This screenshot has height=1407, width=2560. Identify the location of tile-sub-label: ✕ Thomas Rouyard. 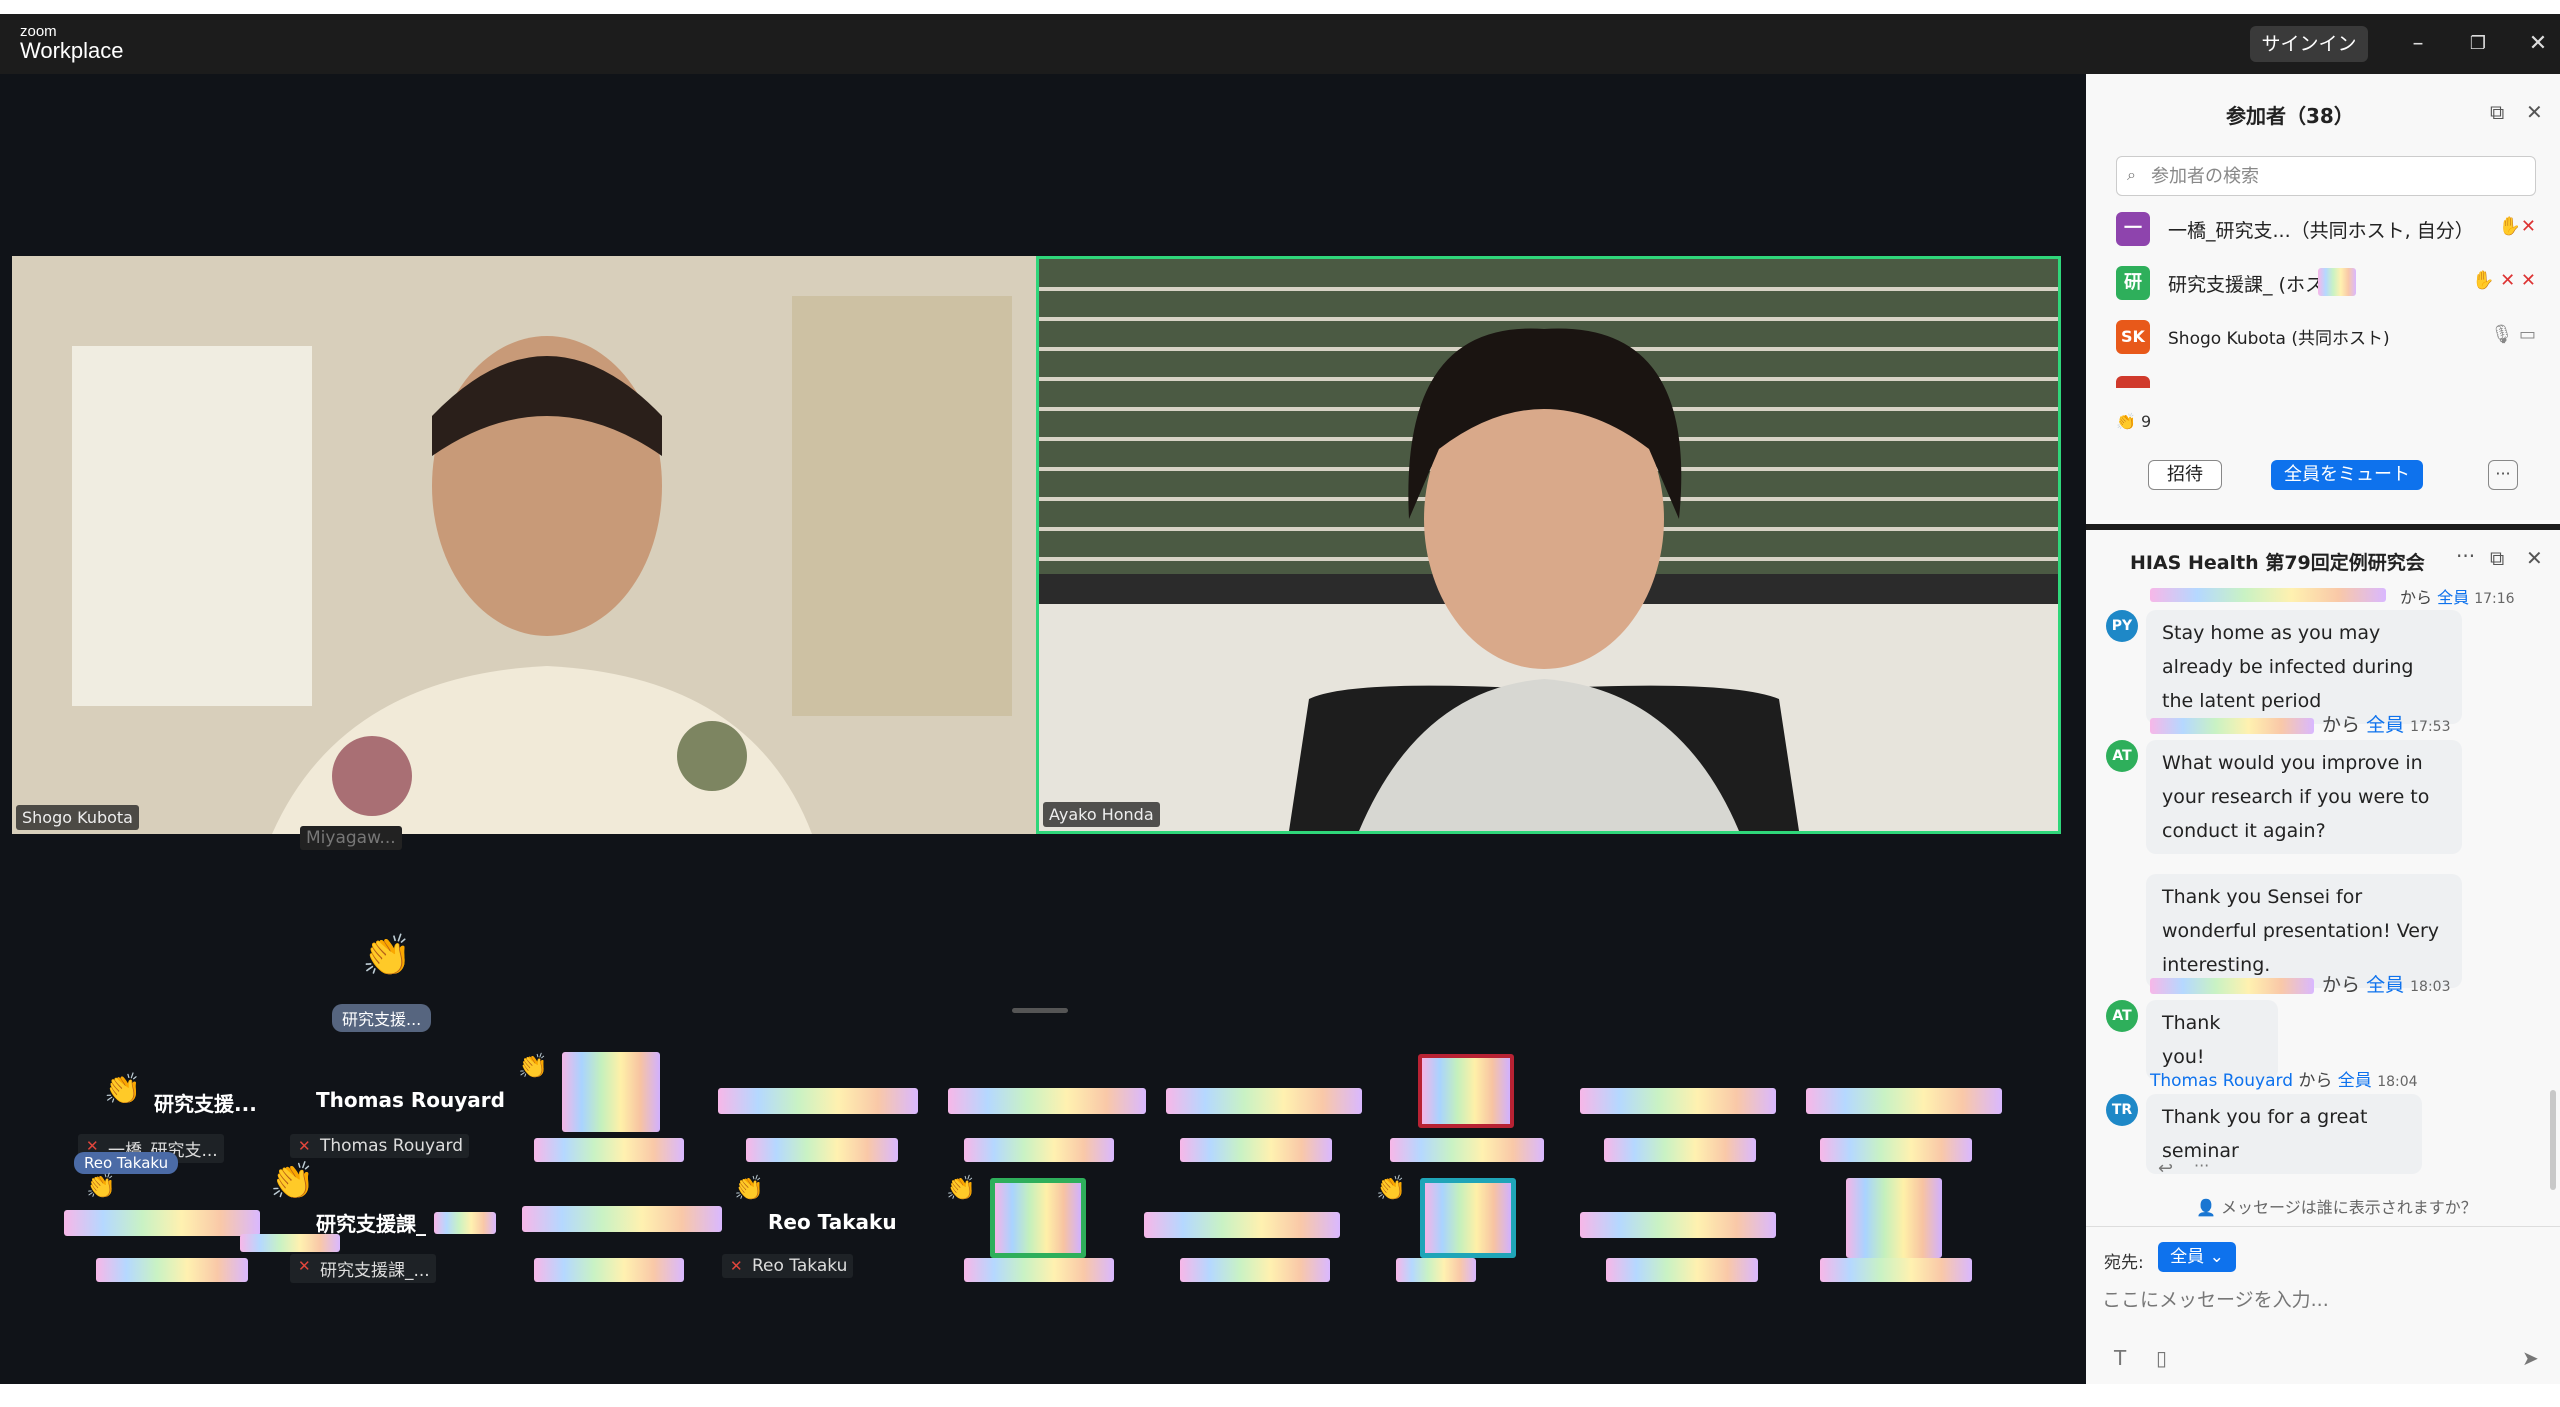
(379, 1146).